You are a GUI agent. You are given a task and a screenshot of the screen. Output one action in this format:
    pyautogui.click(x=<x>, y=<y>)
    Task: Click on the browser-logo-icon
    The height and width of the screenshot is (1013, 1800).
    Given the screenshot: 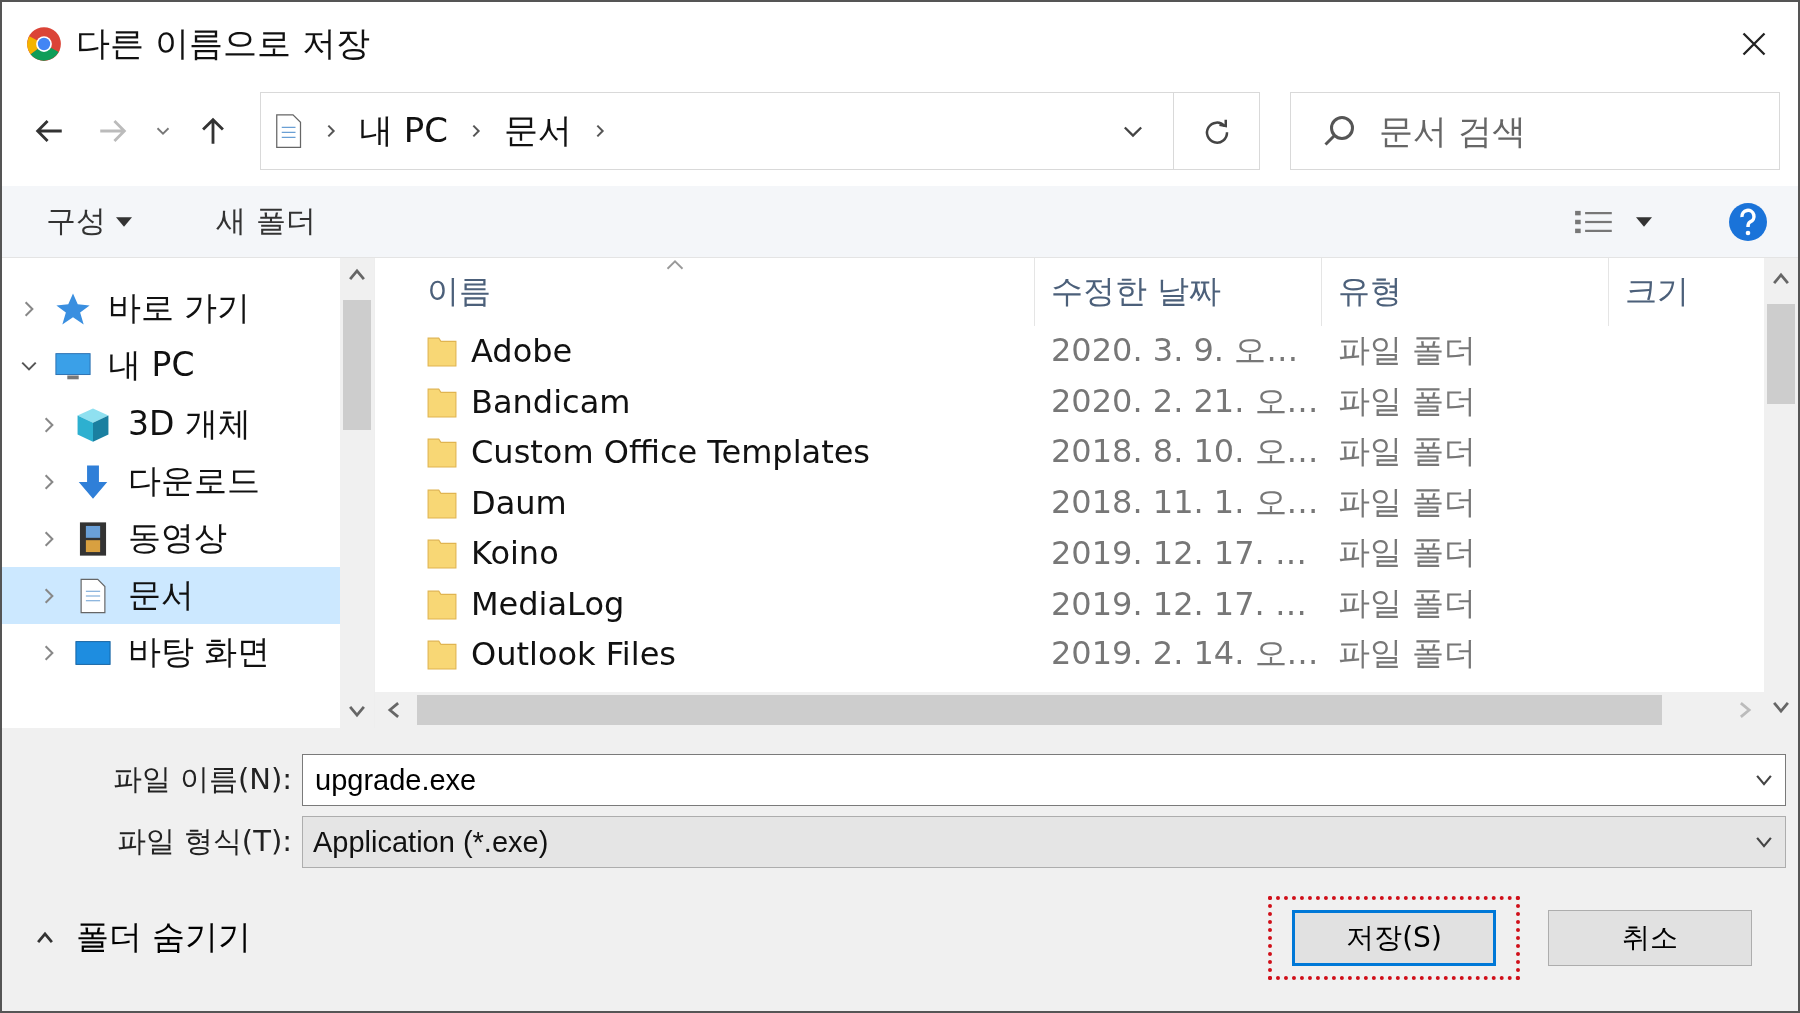 What is the action you would take?
    pyautogui.click(x=44, y=44)
    